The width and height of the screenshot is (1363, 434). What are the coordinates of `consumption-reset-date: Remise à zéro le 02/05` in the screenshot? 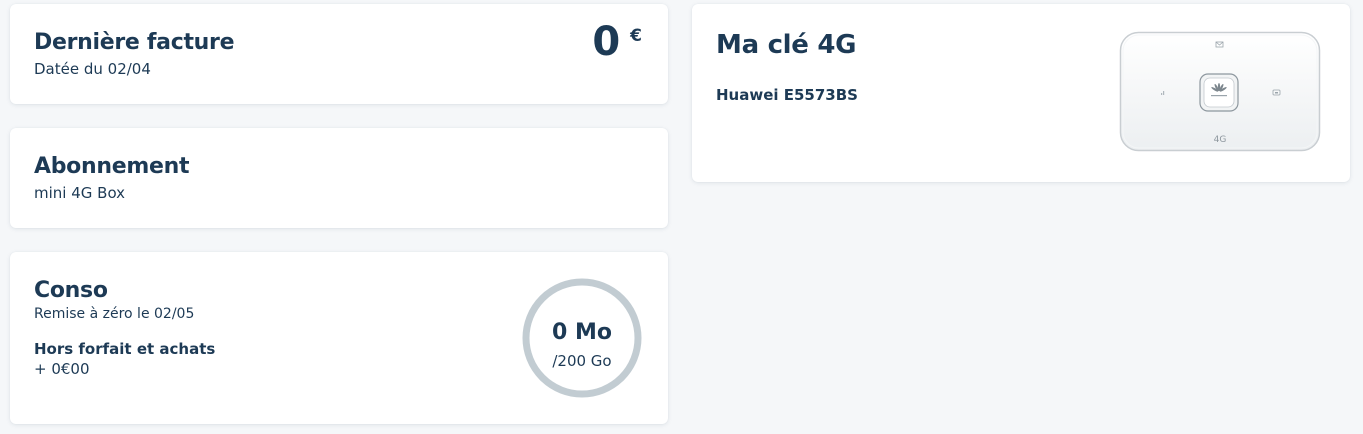 It's located at (114, 314).